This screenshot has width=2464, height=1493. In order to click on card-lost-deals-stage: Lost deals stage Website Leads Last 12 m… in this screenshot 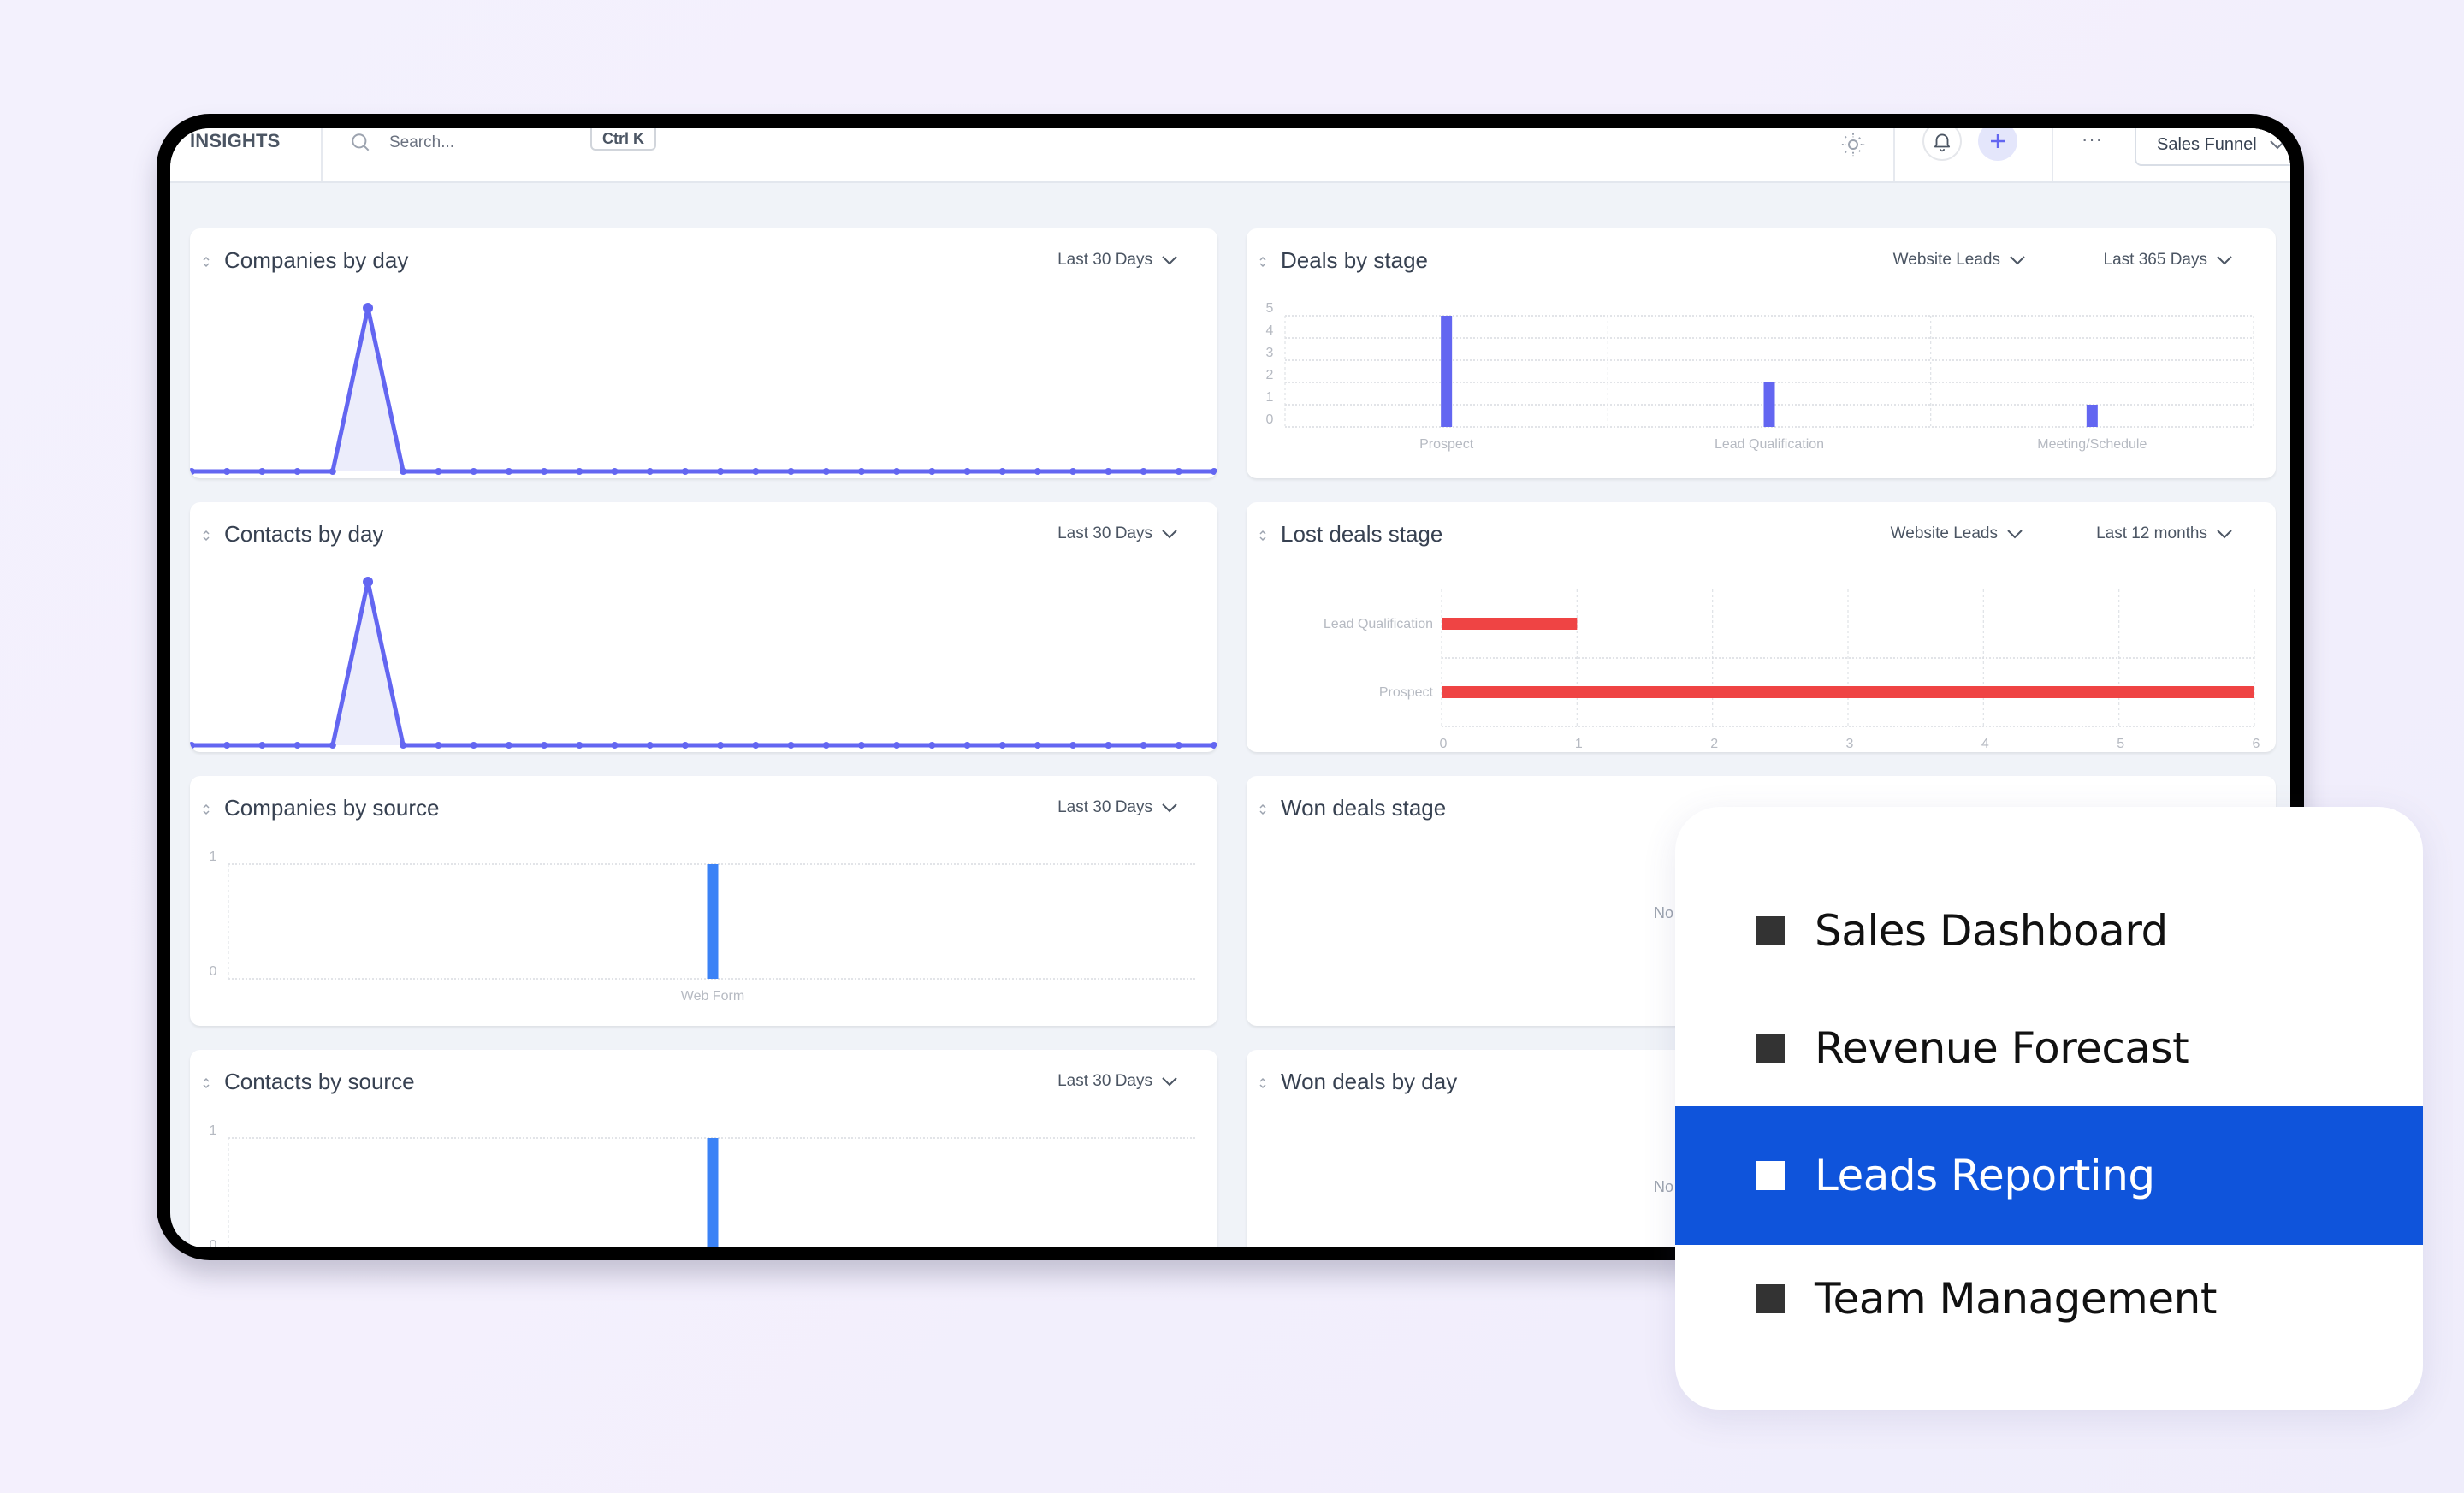, I will do `click(1761, 627)`.